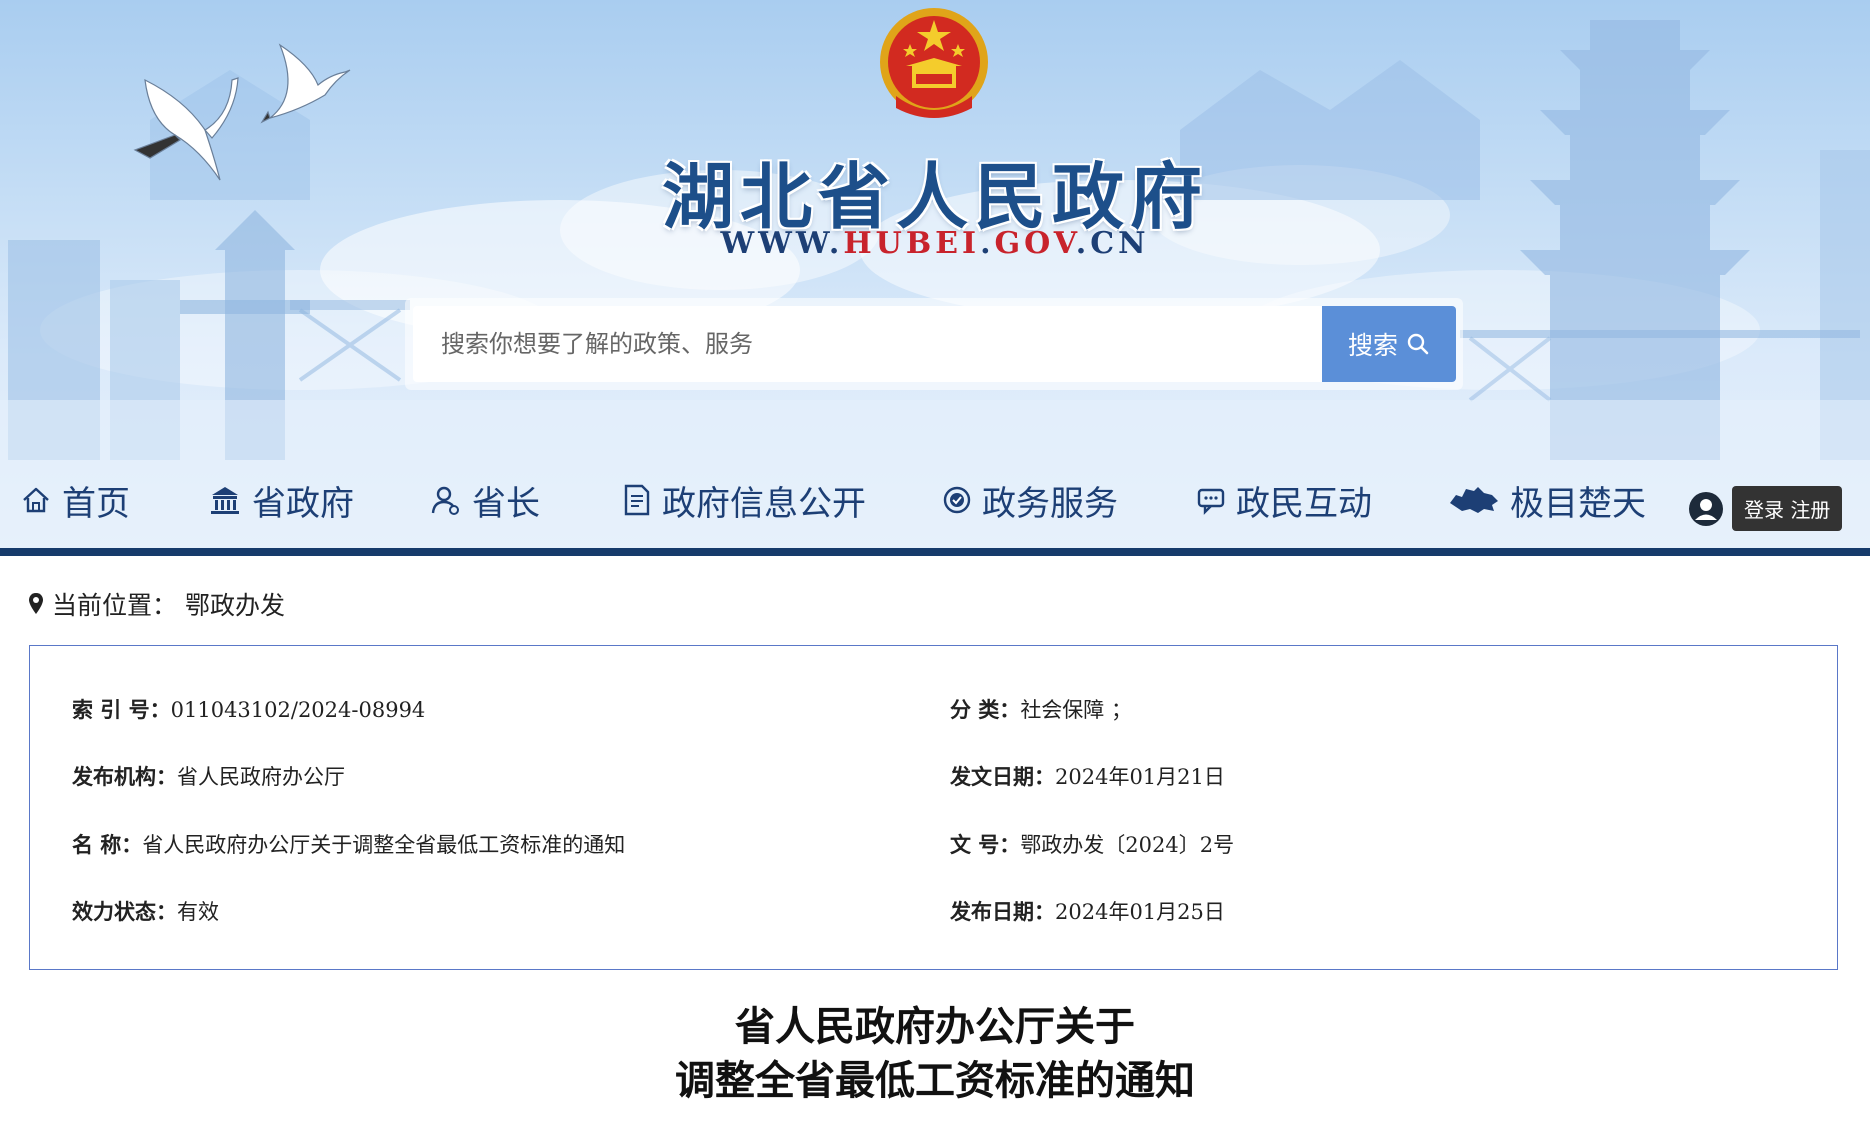 The image size is (1870, 1123). What do you see at coordinates (935, 1027) in the screenshot?
I see `document-title-line1: 省人民政府办公厅关于` at bounding box center [935, 1027].